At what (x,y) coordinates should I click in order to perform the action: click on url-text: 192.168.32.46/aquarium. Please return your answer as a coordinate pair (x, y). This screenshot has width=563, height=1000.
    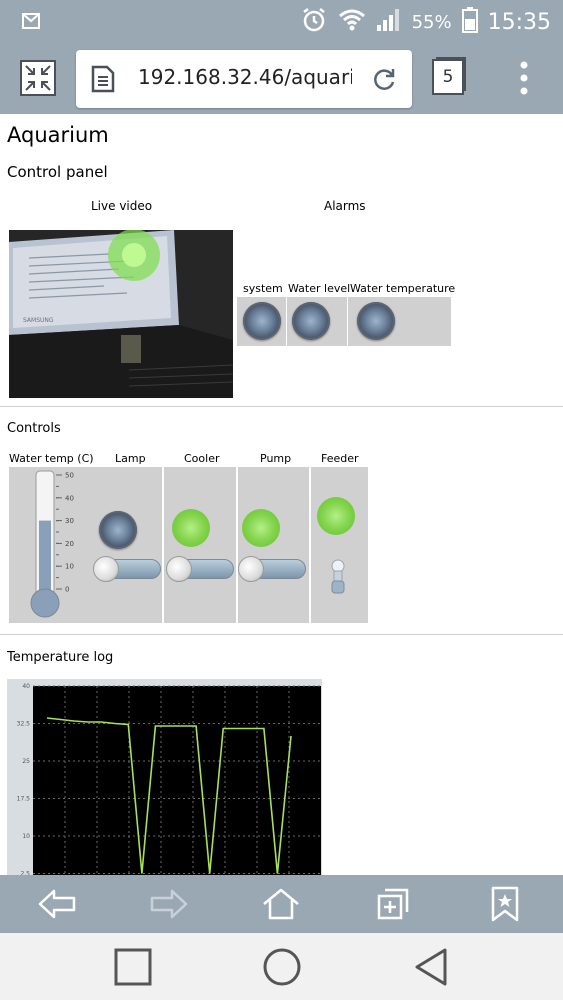
    Looking at the image, I should click on (245, 77).